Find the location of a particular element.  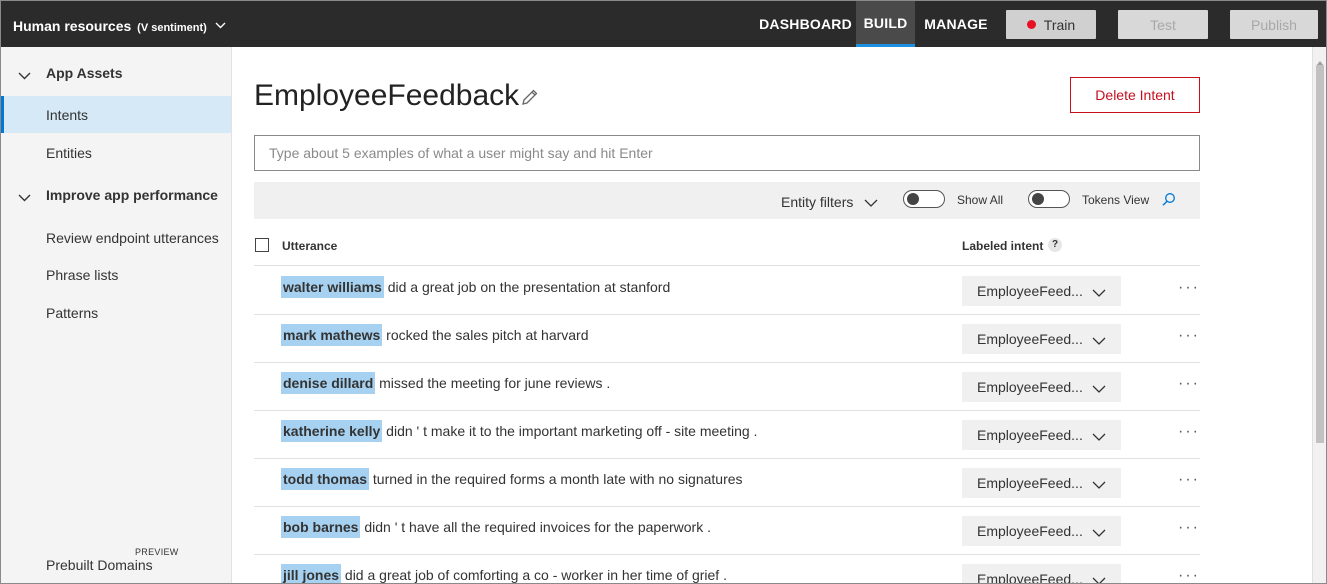

sidebar-item-phrase-lists: Phrase lists is located at coordinates (116, 274).